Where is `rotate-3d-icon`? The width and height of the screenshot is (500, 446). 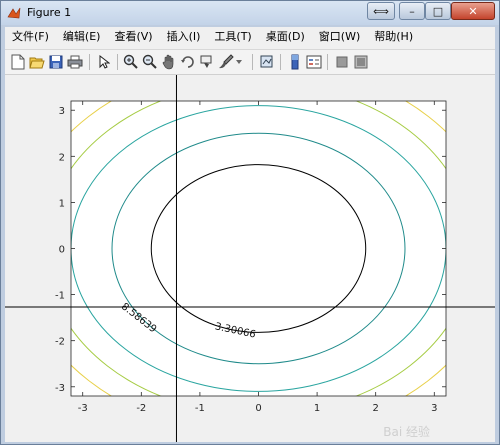
rotate-3d-icon is located at coordinates (187, 62).